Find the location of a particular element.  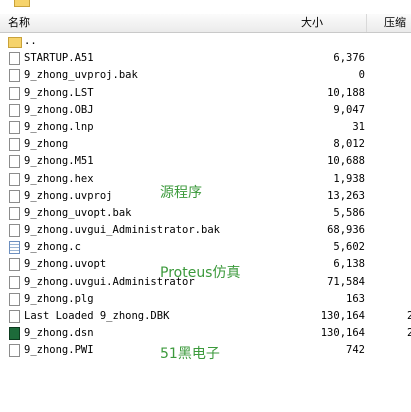

file-name: 9_zhong is located at coordinates (46, 144).